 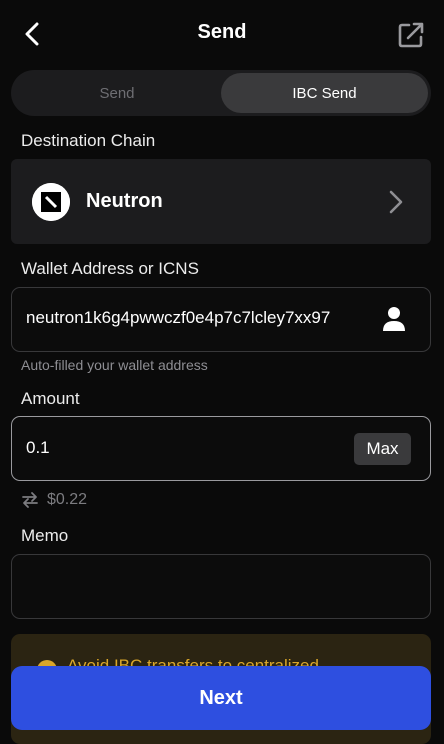 What do you see at coordinates (221, 448) in the screenshot?
I see `amount-field: 0.1 Max` at bounding box center [221, 448].